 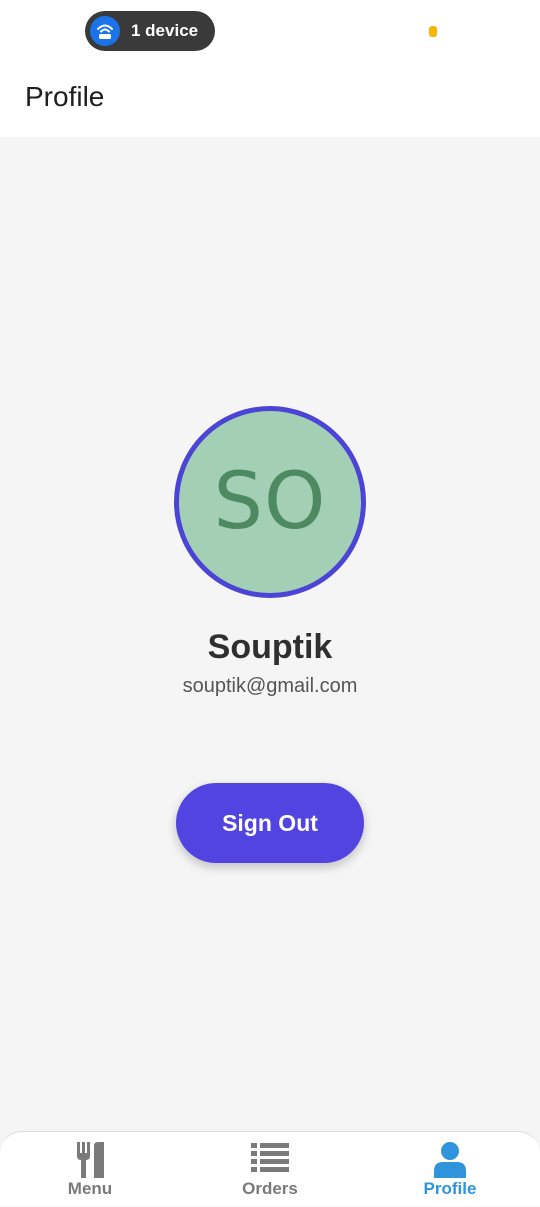 I want to click on status-bar: 1 device, so click(x=270, y=30).